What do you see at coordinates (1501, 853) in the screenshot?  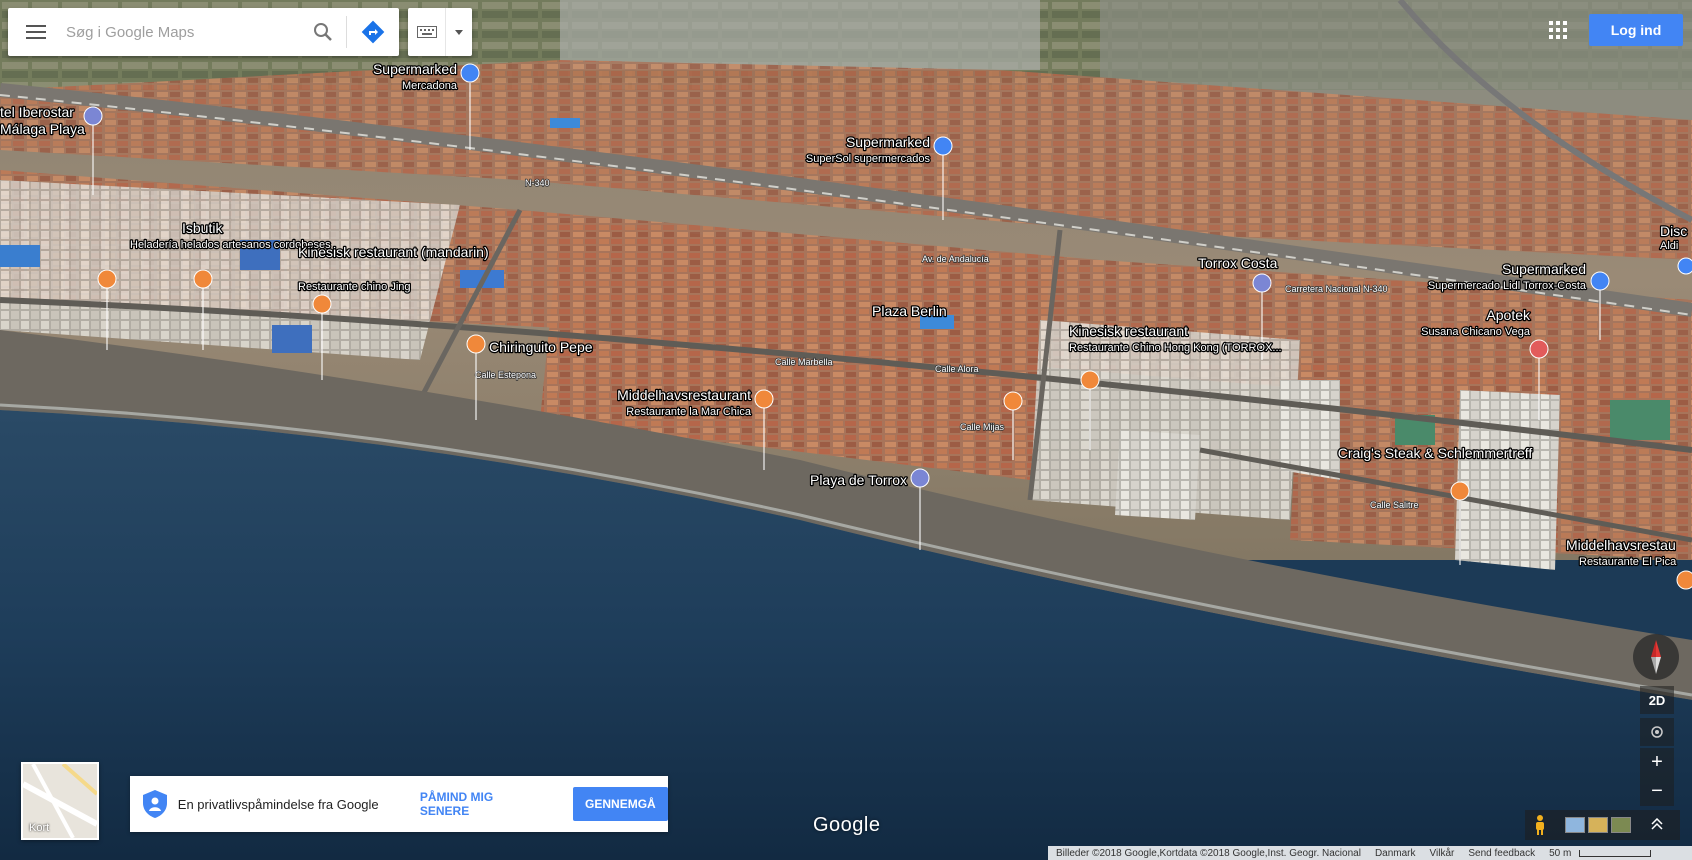 I see `feedback-link: Send feedback` at bounding box center [1501, 853].